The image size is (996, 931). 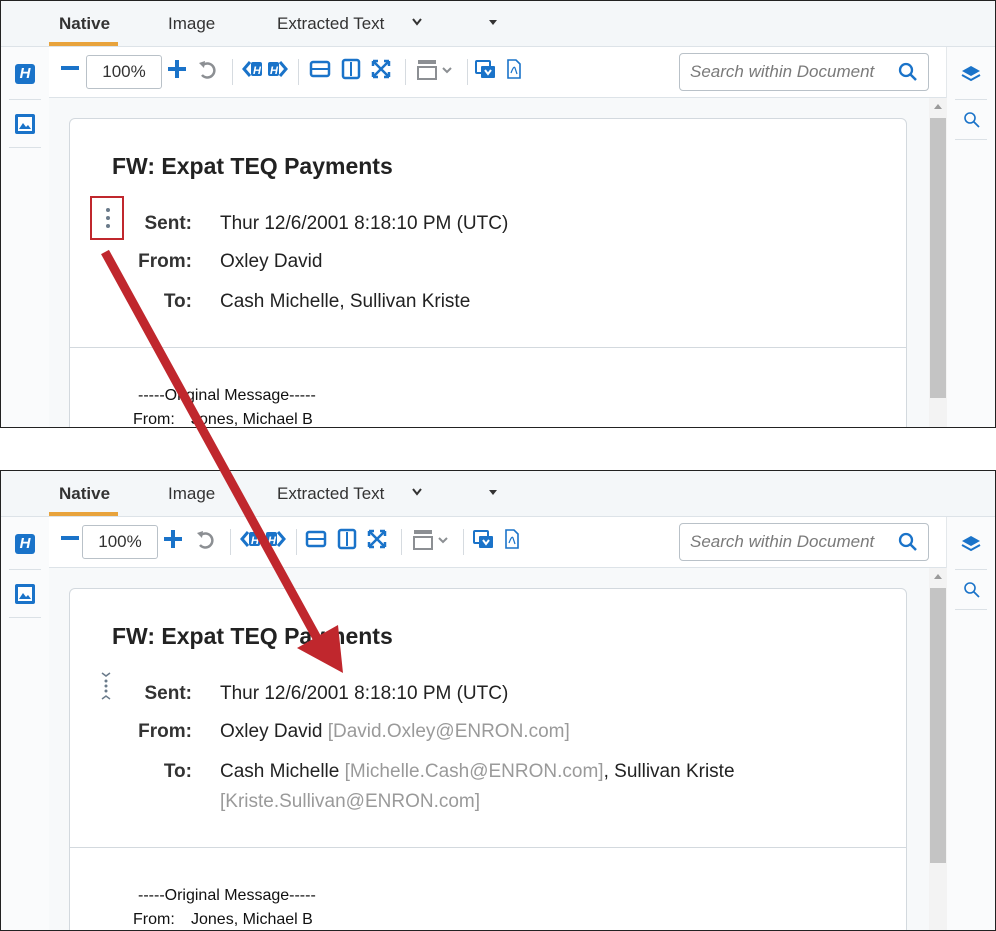 I want to click on tab-bar: Native Image Extracted Text, so click(x=498, y=494).